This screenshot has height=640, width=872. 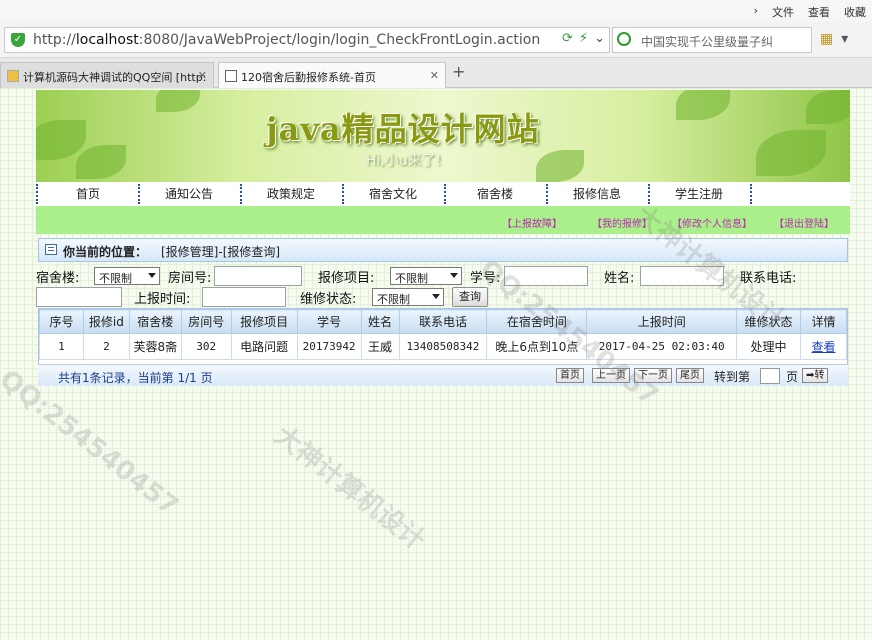 I want to click on nav-home: 首页, so click(x=88, y=194).